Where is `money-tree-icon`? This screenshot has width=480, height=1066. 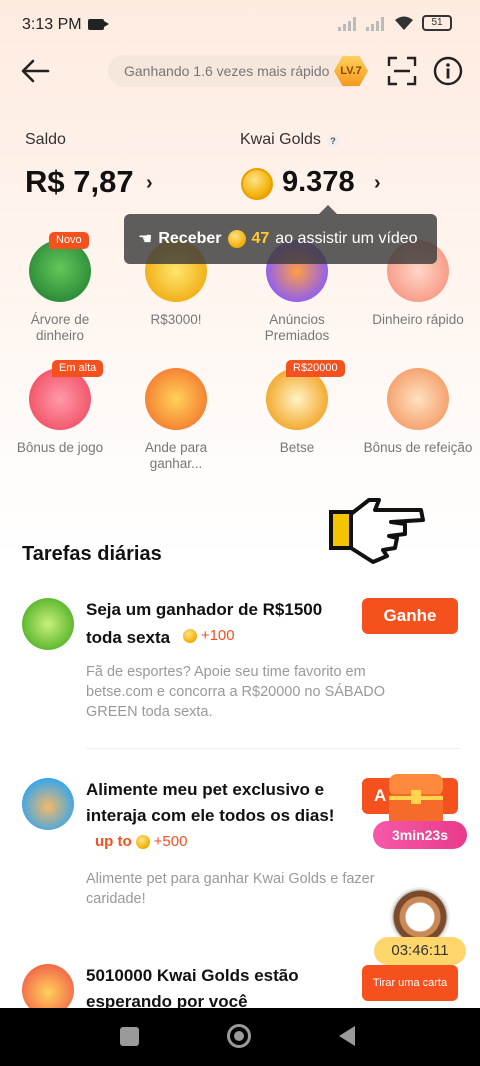 money-tree-icon is located at coordinates (60, 271).